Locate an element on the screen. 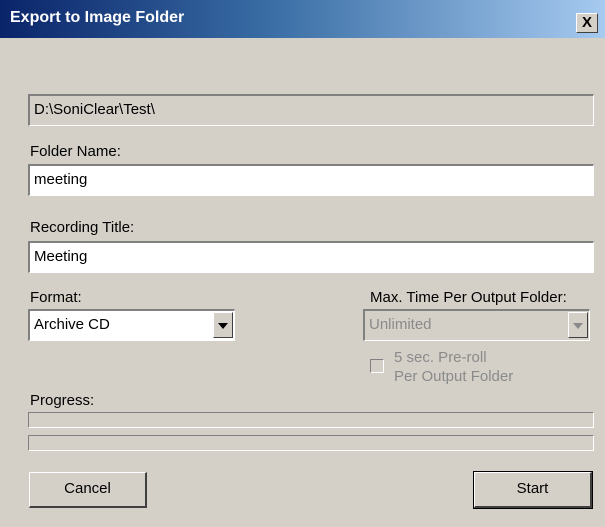 The height and width of the screenshot is (527, 605). max-time-selected-value: Unlimited is located at coordinates (400, 324).